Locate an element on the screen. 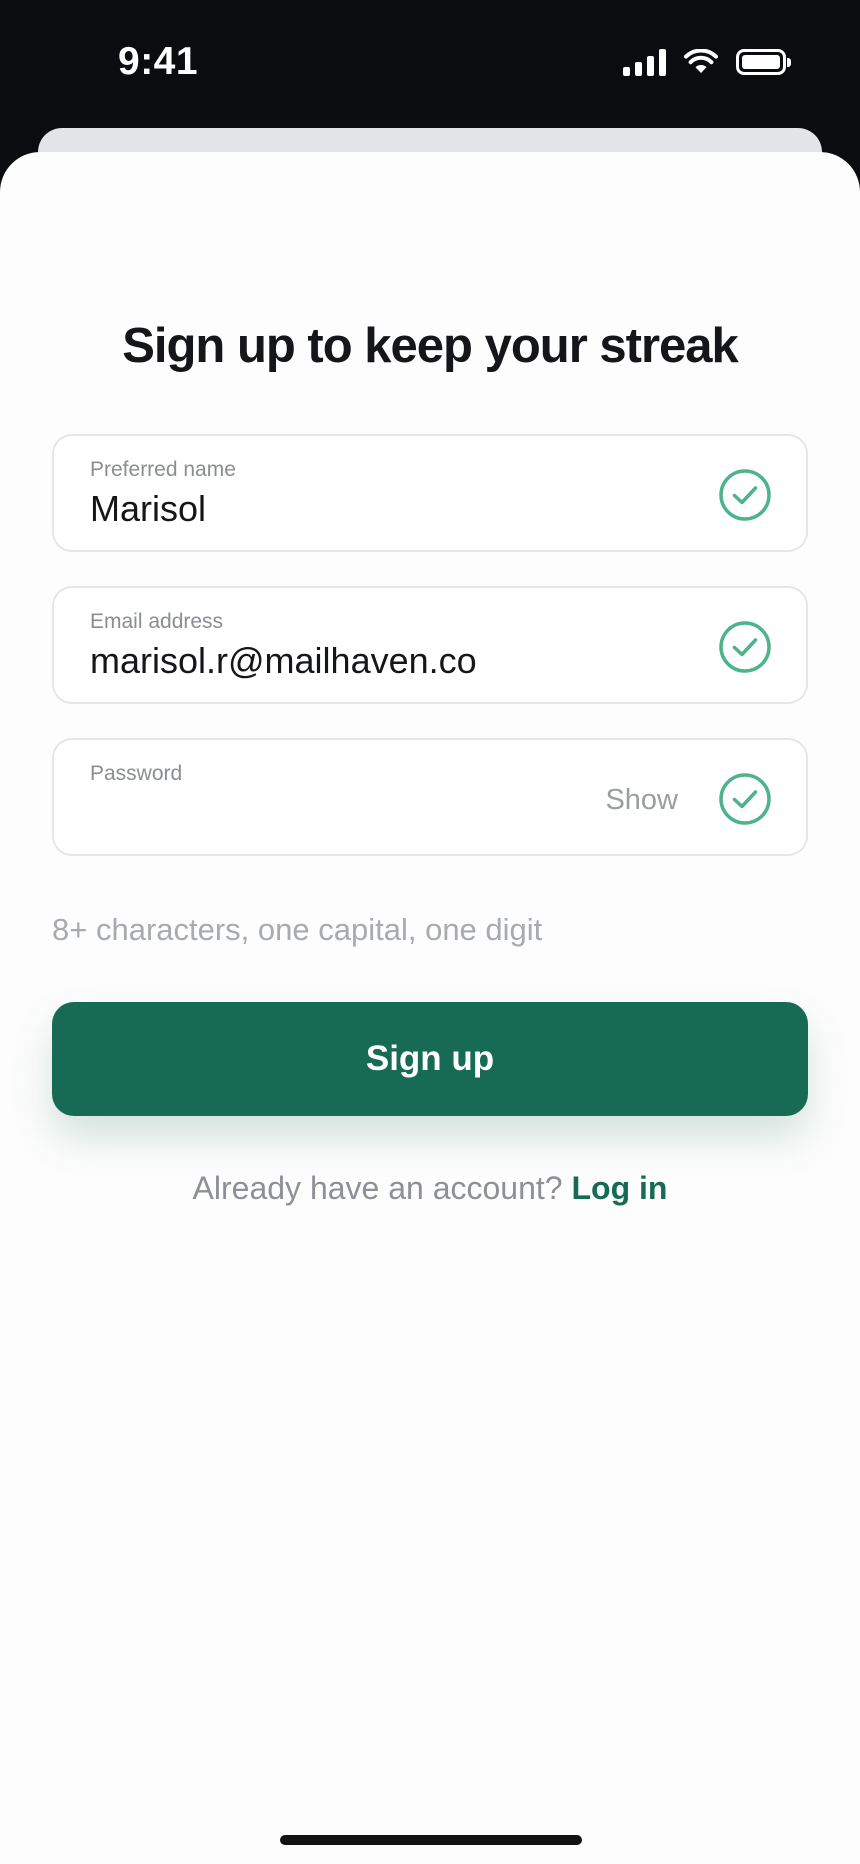 The width and height of the screenshot is (860, 1864). preferred-name-field: Preferred name Marisol is located at coordinates (430, 493).